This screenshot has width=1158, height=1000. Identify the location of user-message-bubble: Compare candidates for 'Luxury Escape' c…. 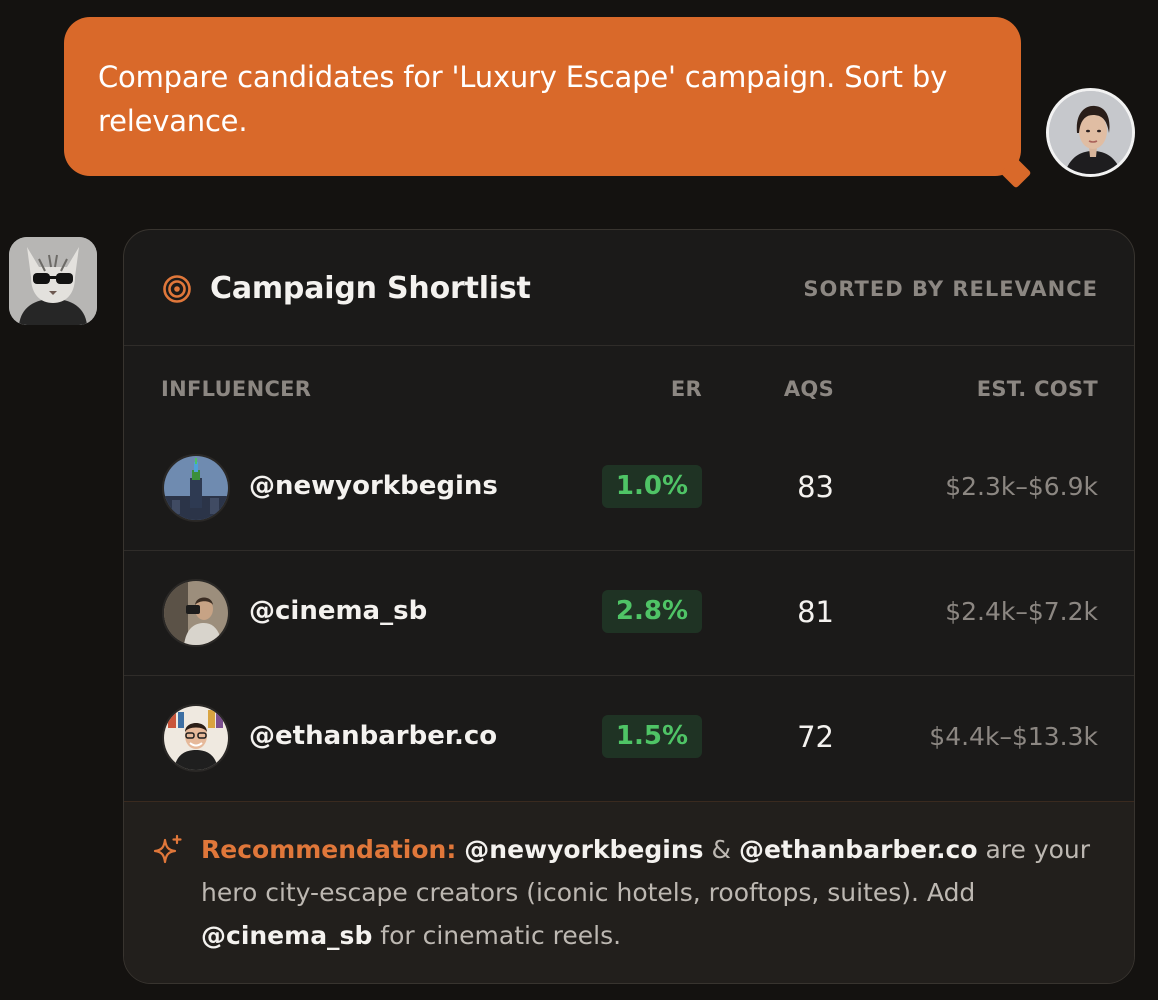
(548, 103).